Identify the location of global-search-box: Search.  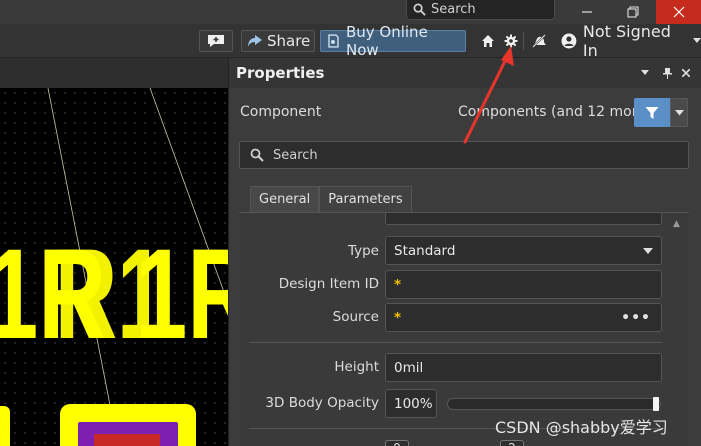
(480, 10).